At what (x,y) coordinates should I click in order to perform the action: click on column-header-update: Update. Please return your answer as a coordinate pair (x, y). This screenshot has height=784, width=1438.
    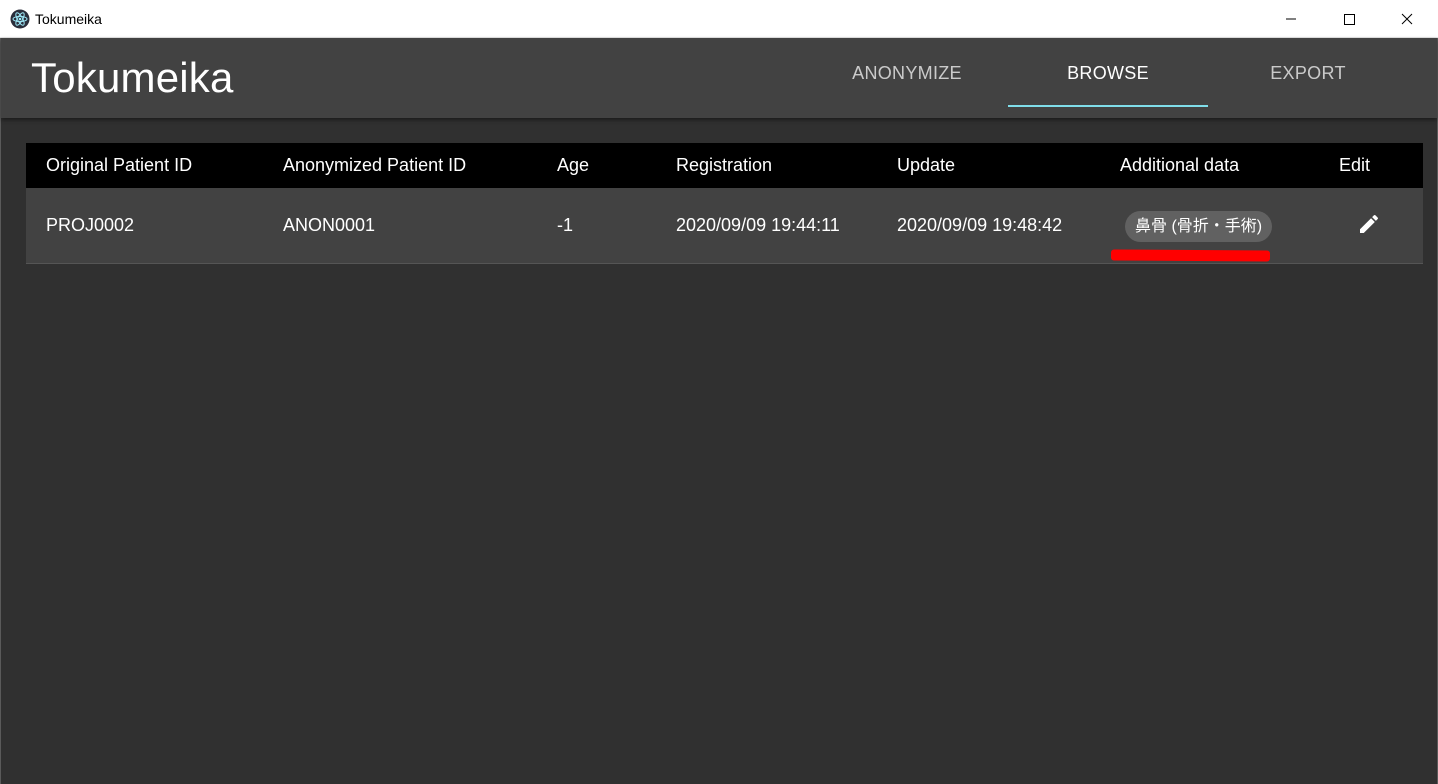
    Looking at the image, I should click on (926, 165).